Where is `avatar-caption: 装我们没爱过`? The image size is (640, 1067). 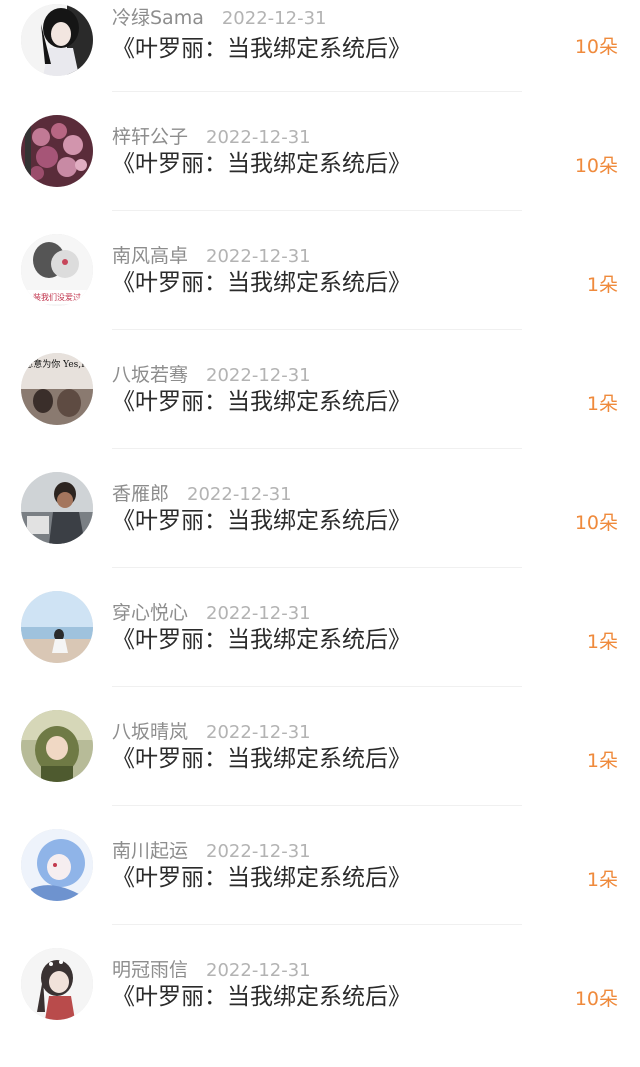
avatar-caption: 装我们没爱过 is located at coordinates (57, 297).